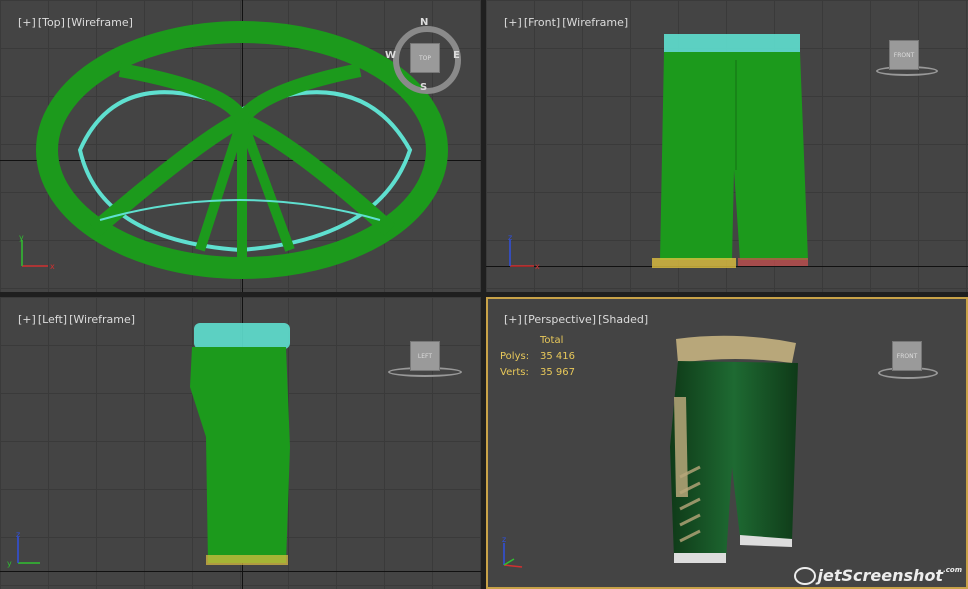 The height and width of the screenshot is (589, 968). Describe the element at coordinates (515, 356) in the screenshot. I see `stats-polys-label: Polys:` at that location.